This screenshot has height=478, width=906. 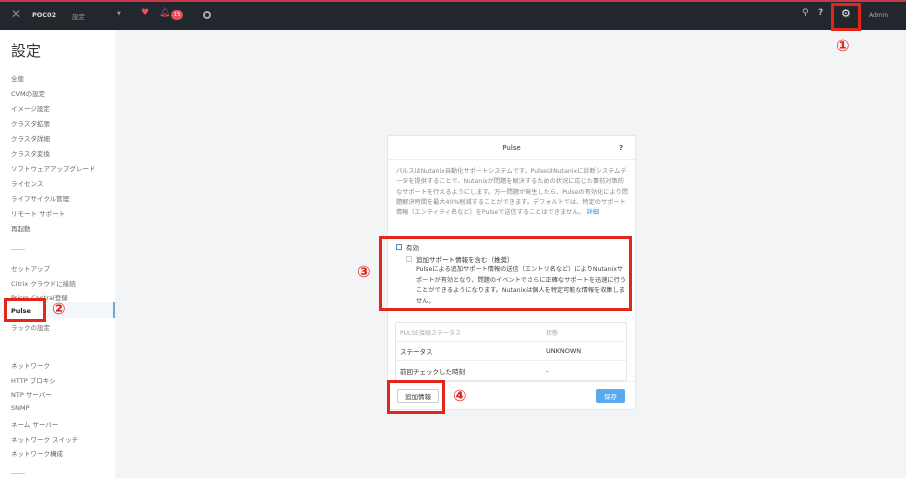 I want to click on sidebar-item: セットアップ, so click(x=30, y=268).